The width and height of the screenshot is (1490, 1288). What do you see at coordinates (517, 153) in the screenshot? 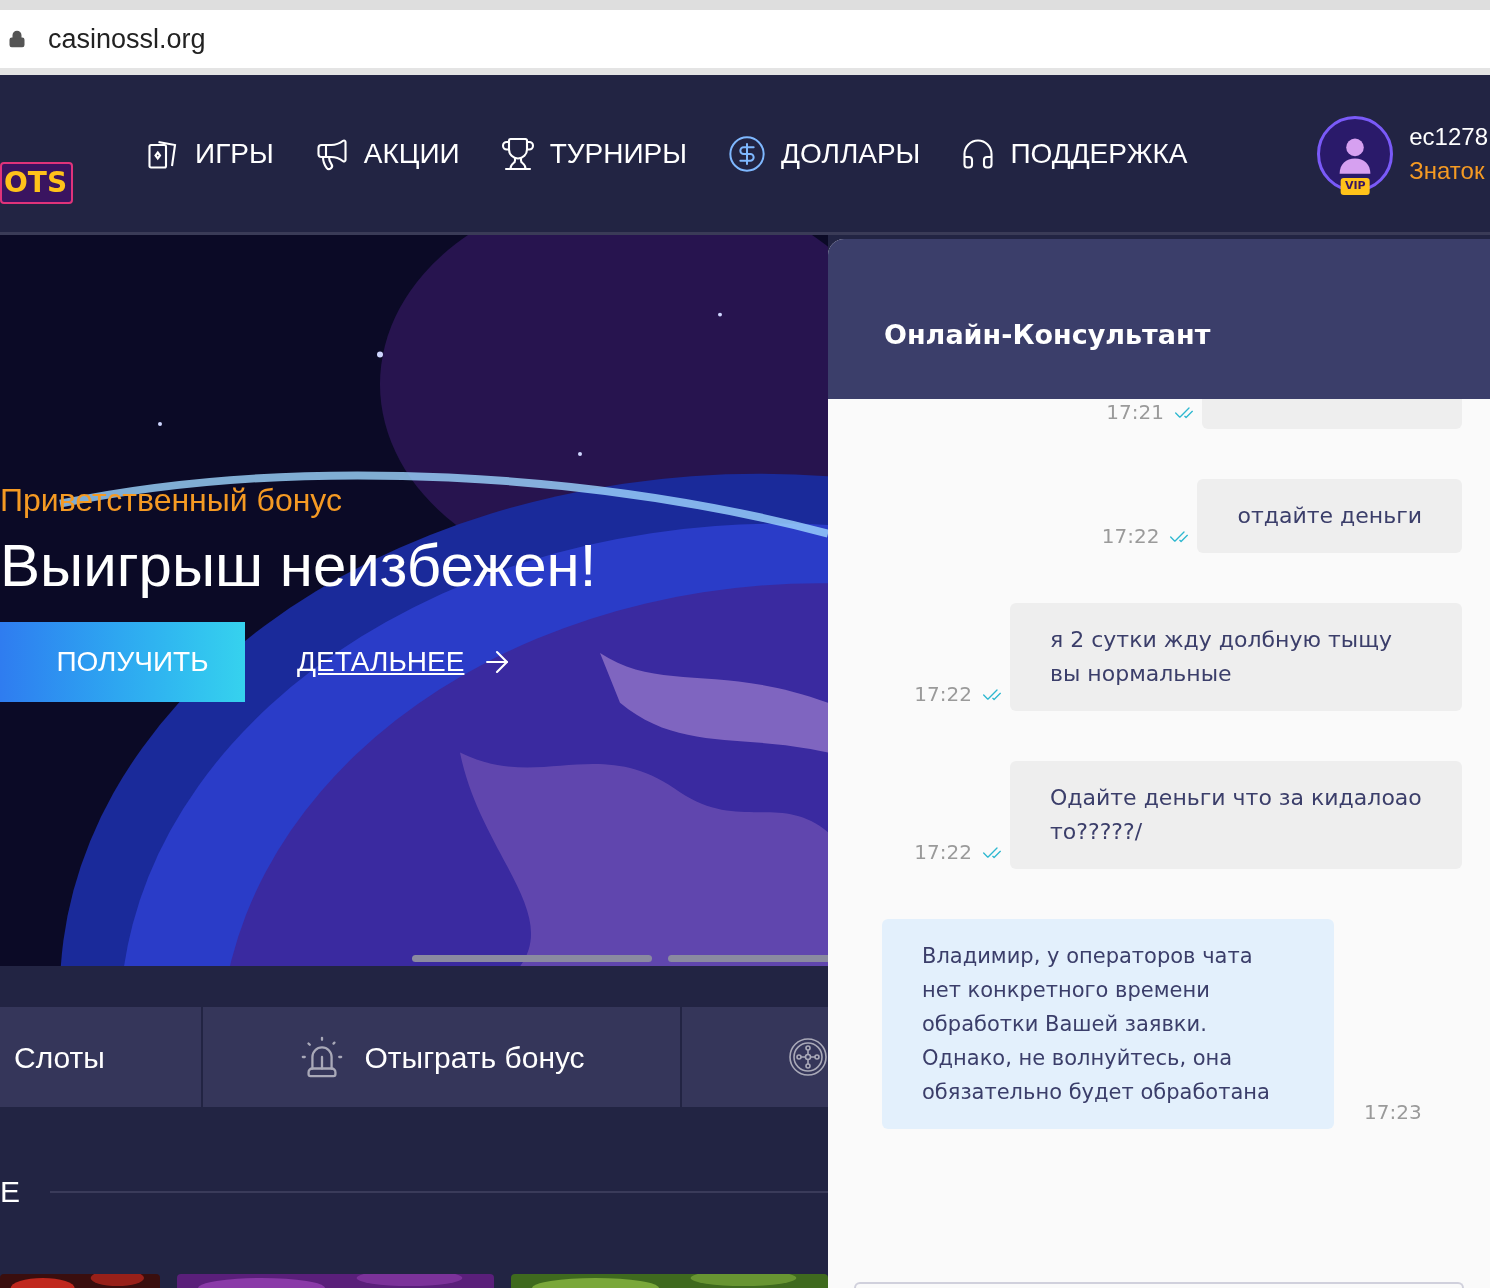
I see `trophy-icon` at bounding box center [517, 153].